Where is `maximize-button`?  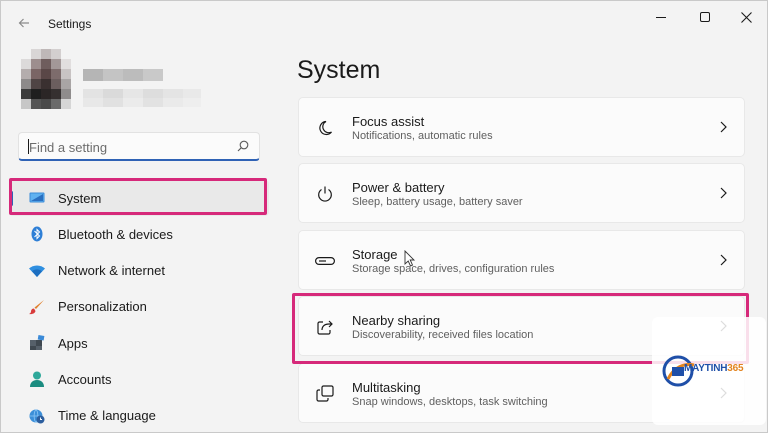
maximize-button is located at coordinates (705, 17).